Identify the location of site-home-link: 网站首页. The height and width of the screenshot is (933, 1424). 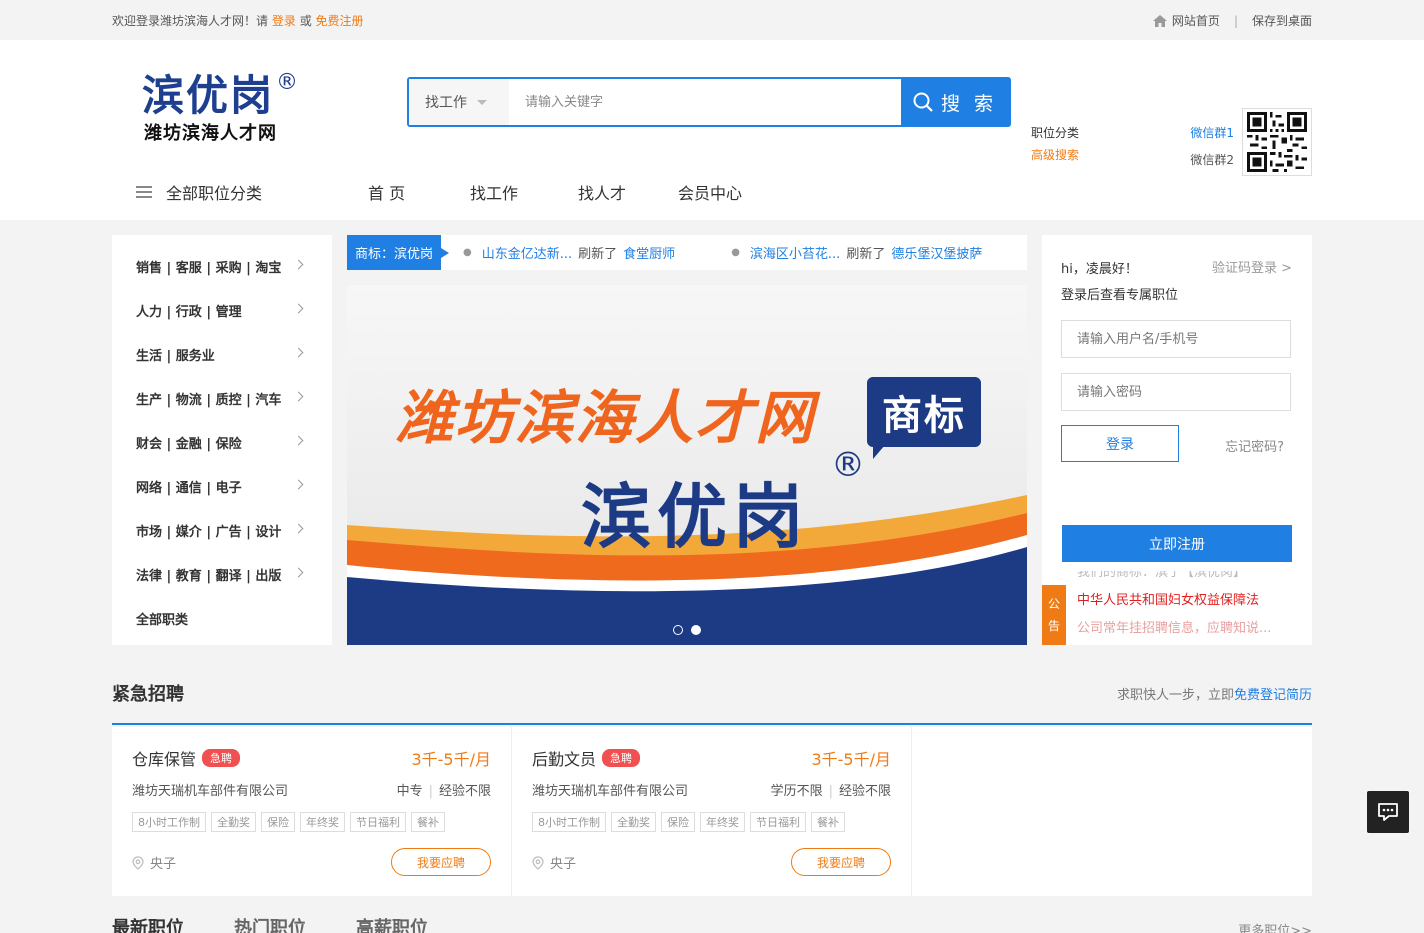
(1196, 20).